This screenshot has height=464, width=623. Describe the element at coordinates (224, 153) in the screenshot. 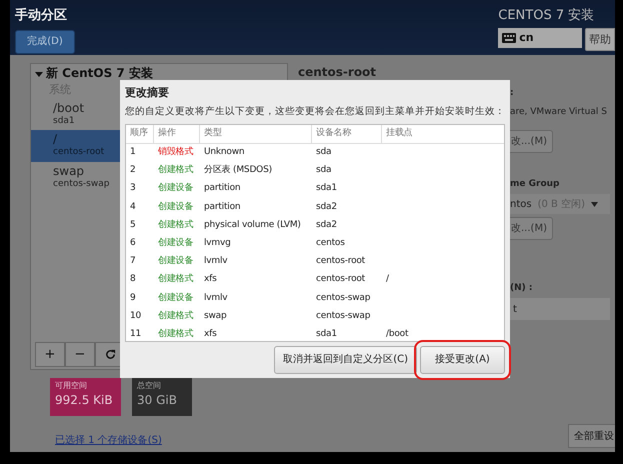

I see `table-cell-text: Unknown` at that location.